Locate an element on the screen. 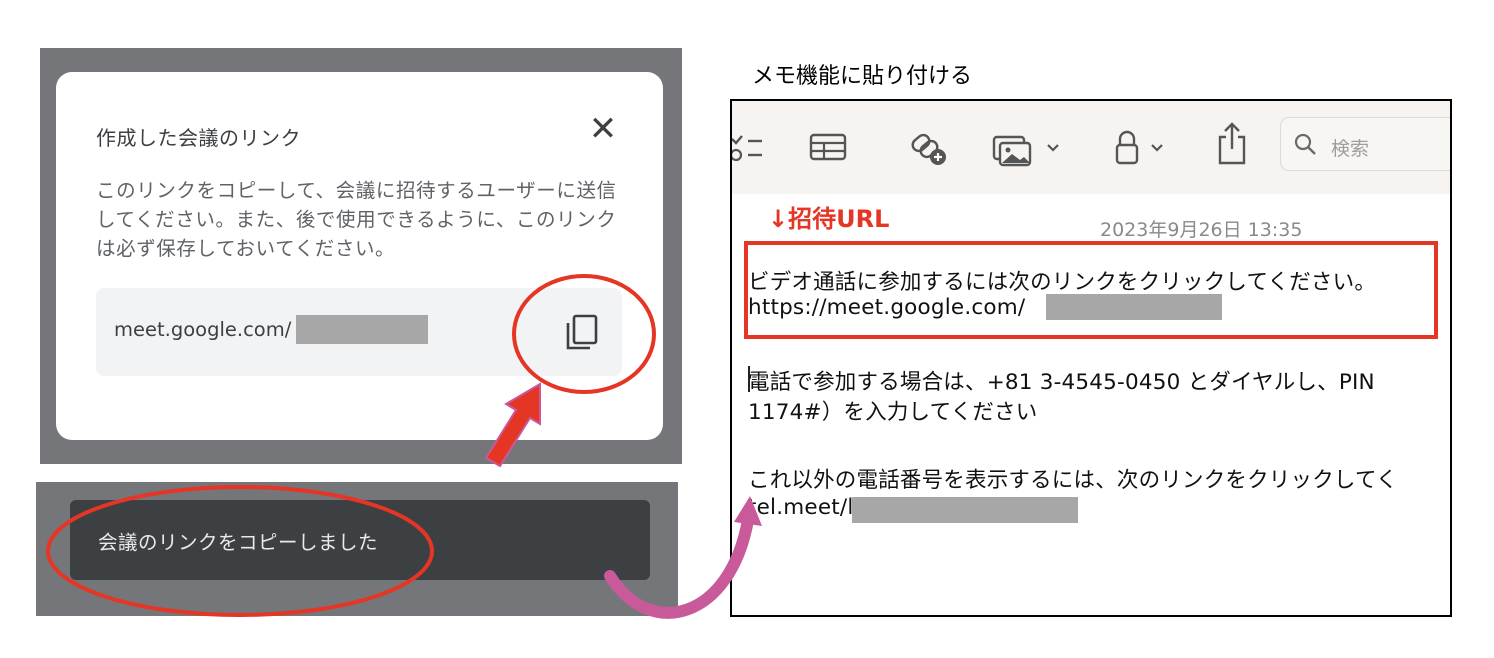  note-line-tel: tel.meet/l is located at coordinates (801, 507).